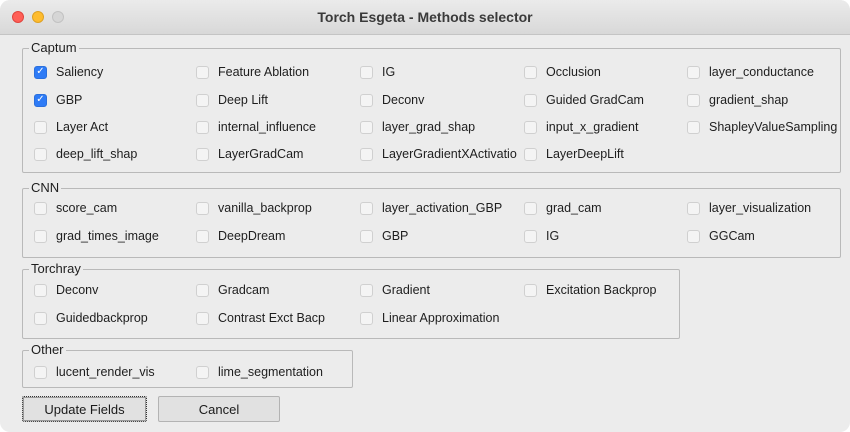 Image resolution: width=850 pixels, height=432 pixels. I want to click on checkbox-option-captum: Feature Ablation, so click(252, 72).